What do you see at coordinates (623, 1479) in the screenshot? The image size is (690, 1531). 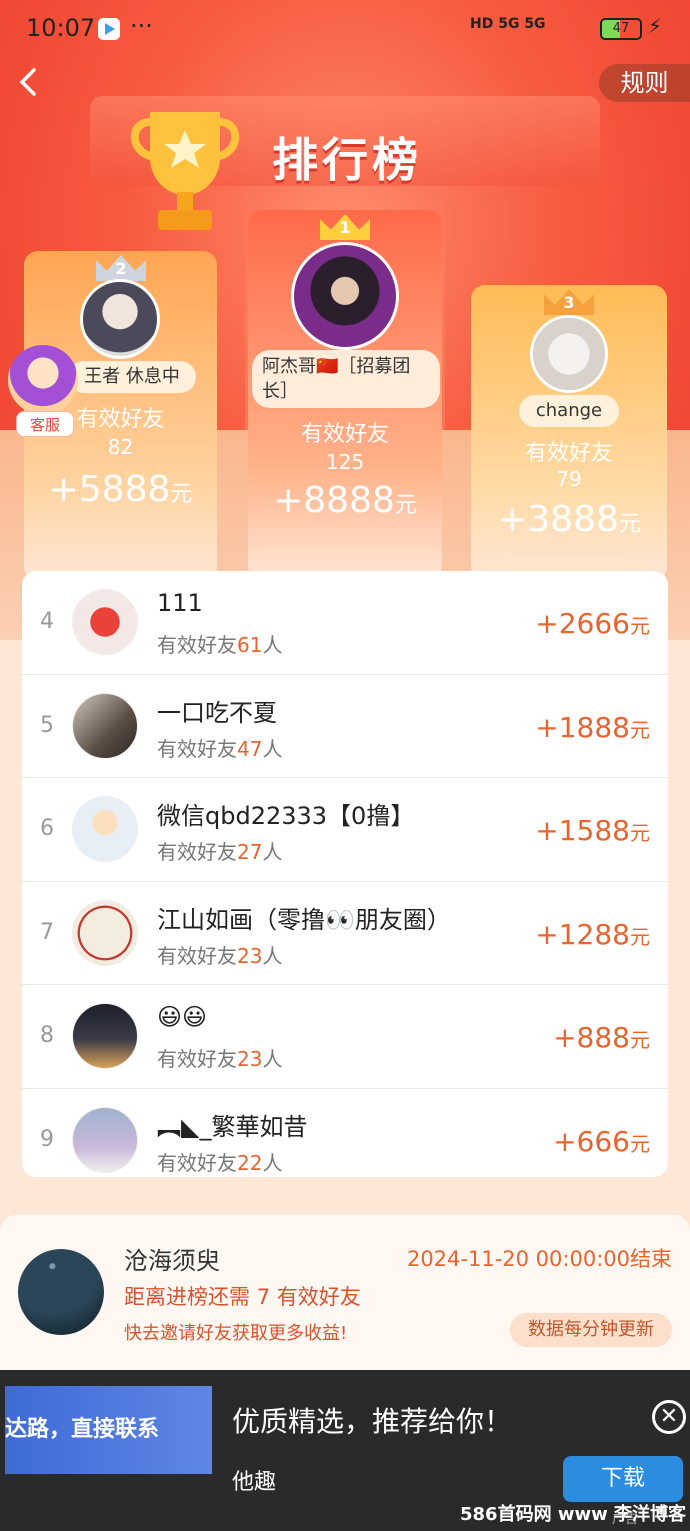 I see `download-button: 下载` at bounding box center [623, 1479].